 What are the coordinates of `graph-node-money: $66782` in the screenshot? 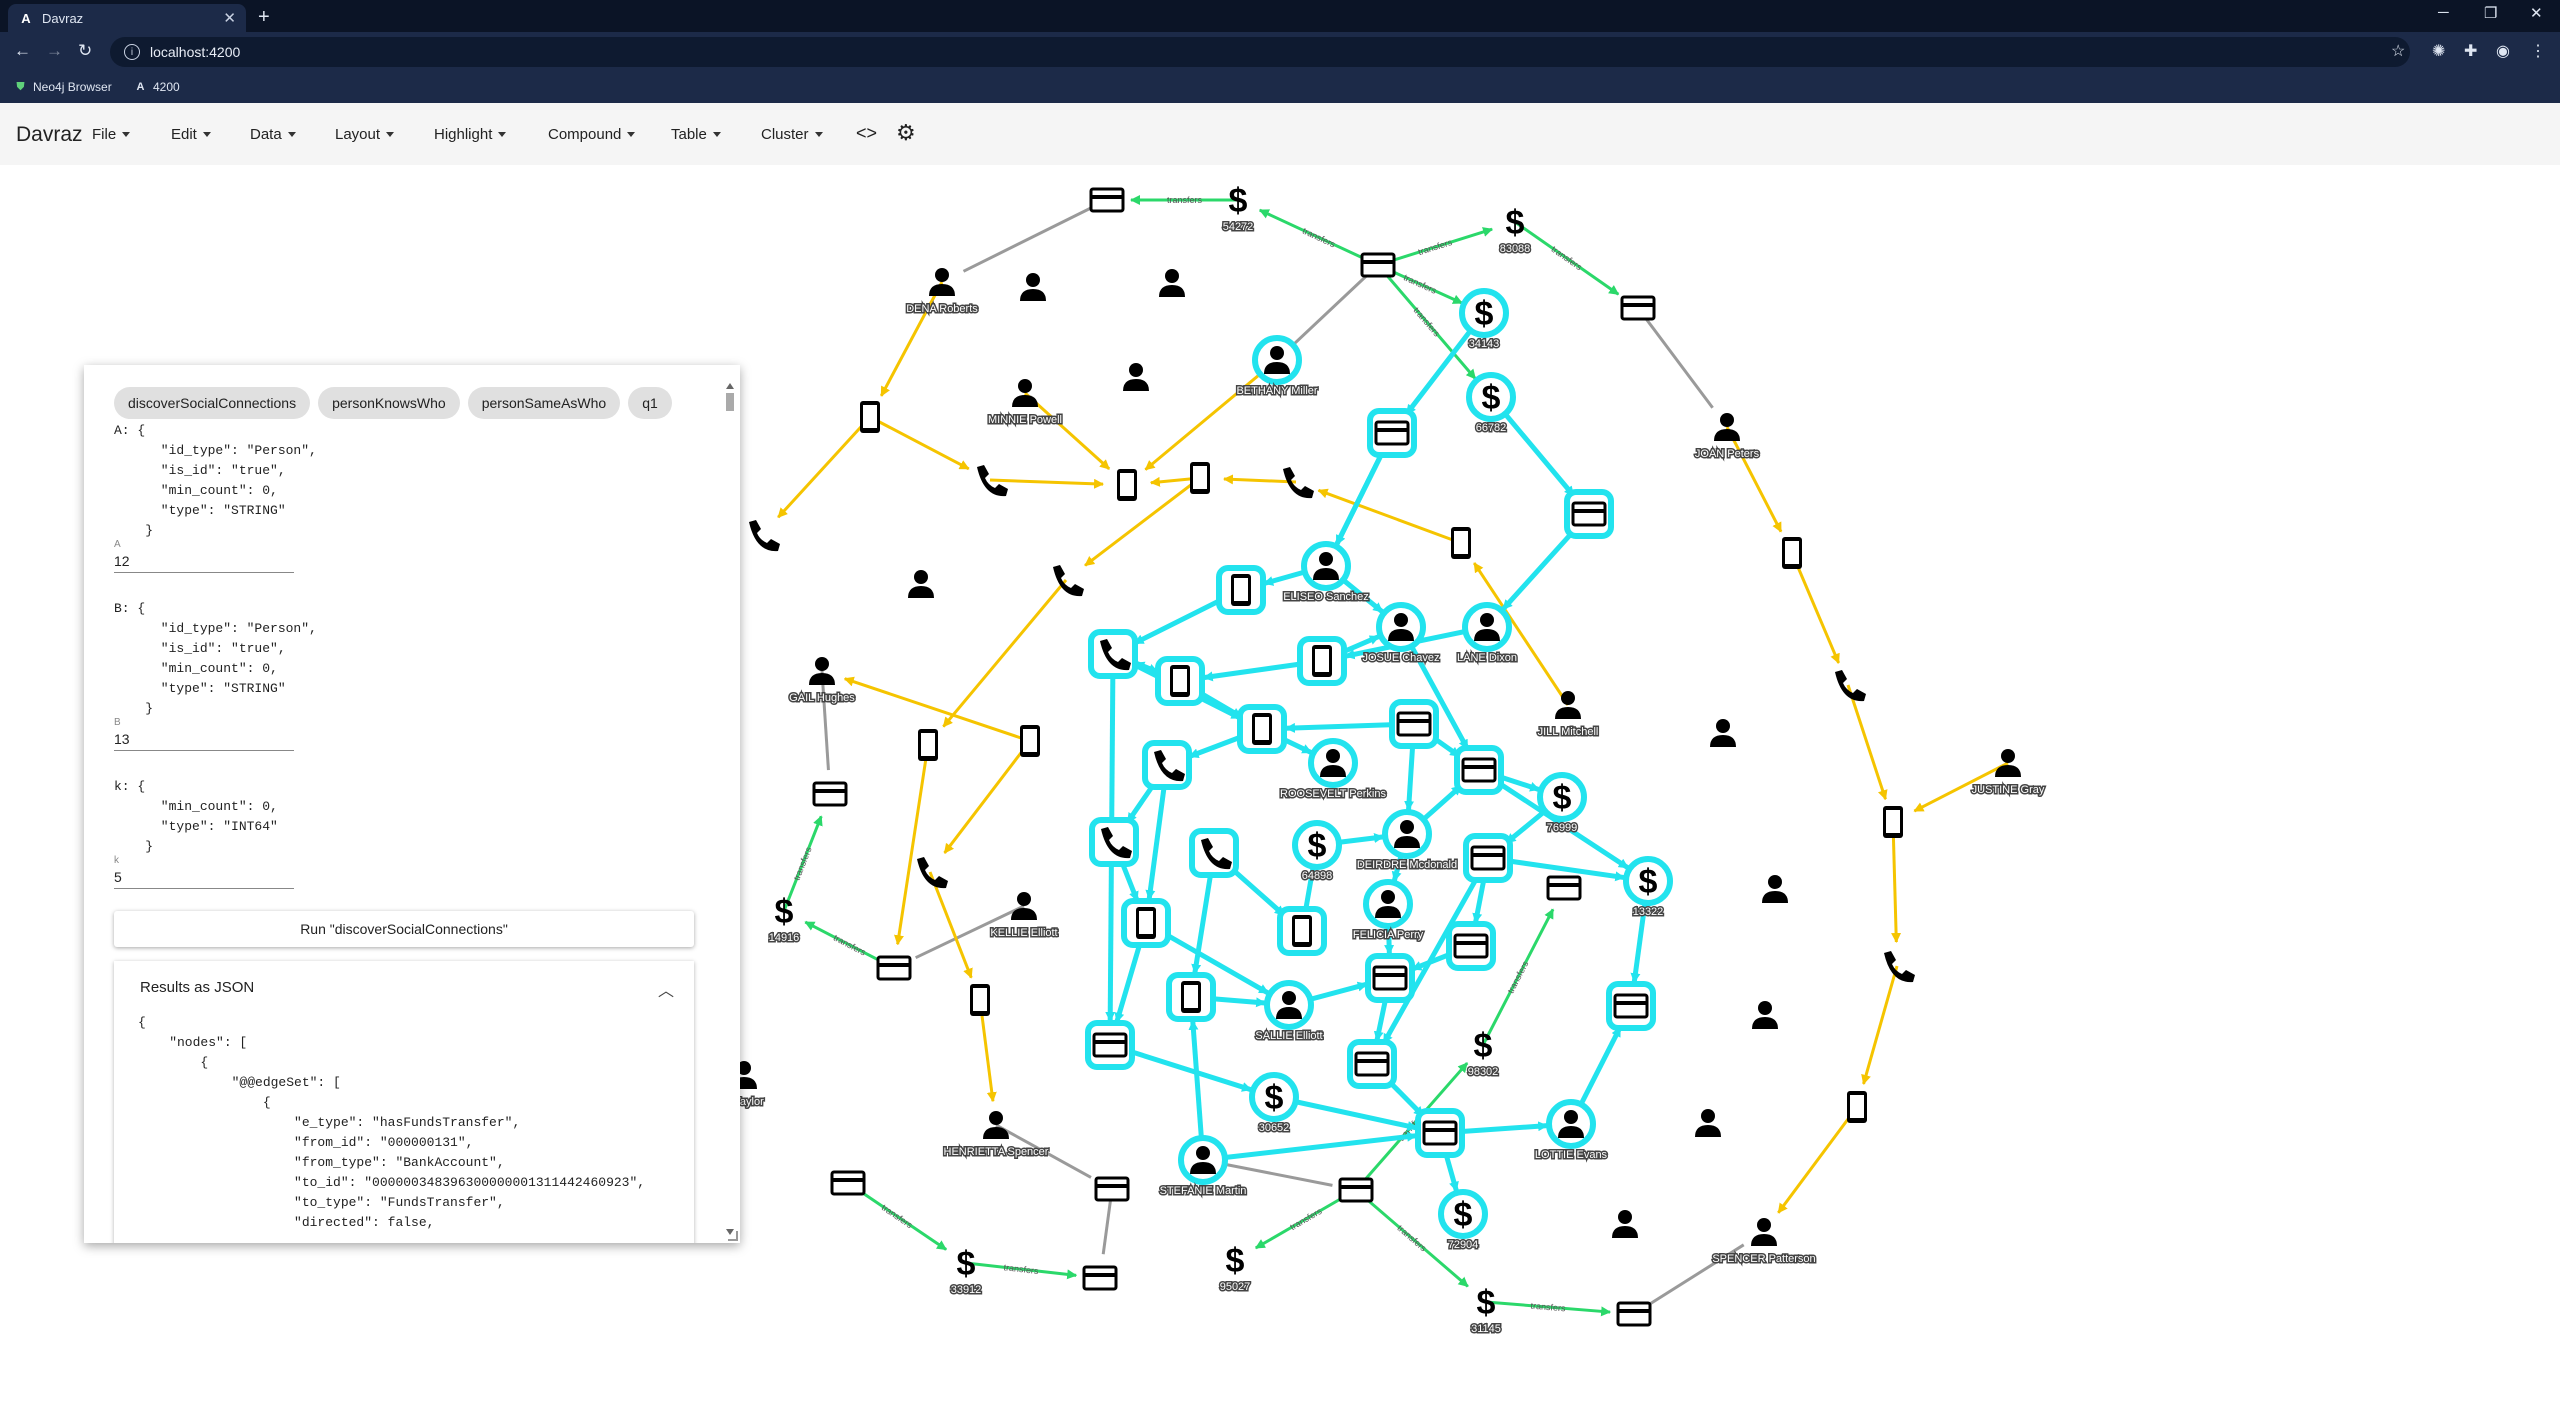 It's located at (1491, 404).